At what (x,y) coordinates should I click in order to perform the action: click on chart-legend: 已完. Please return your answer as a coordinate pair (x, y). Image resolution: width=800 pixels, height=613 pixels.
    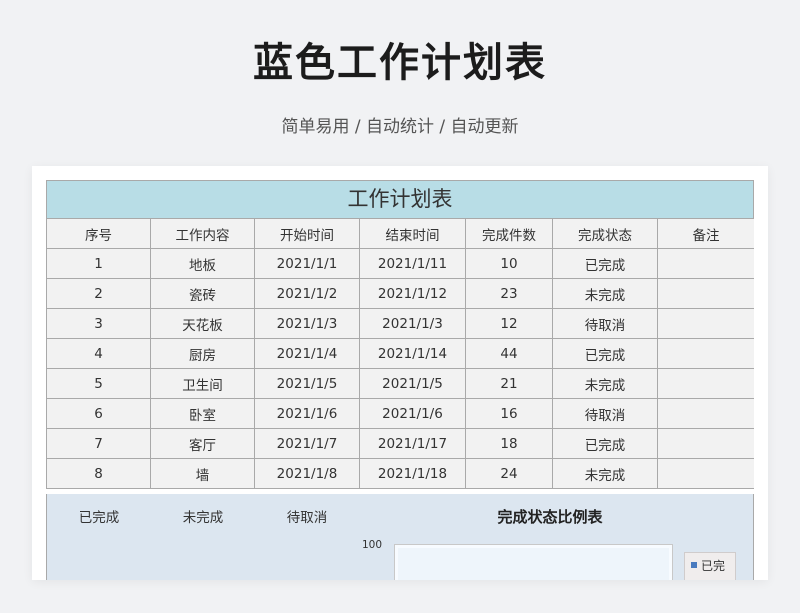
    Looking at the image, I should click on (710, 566).